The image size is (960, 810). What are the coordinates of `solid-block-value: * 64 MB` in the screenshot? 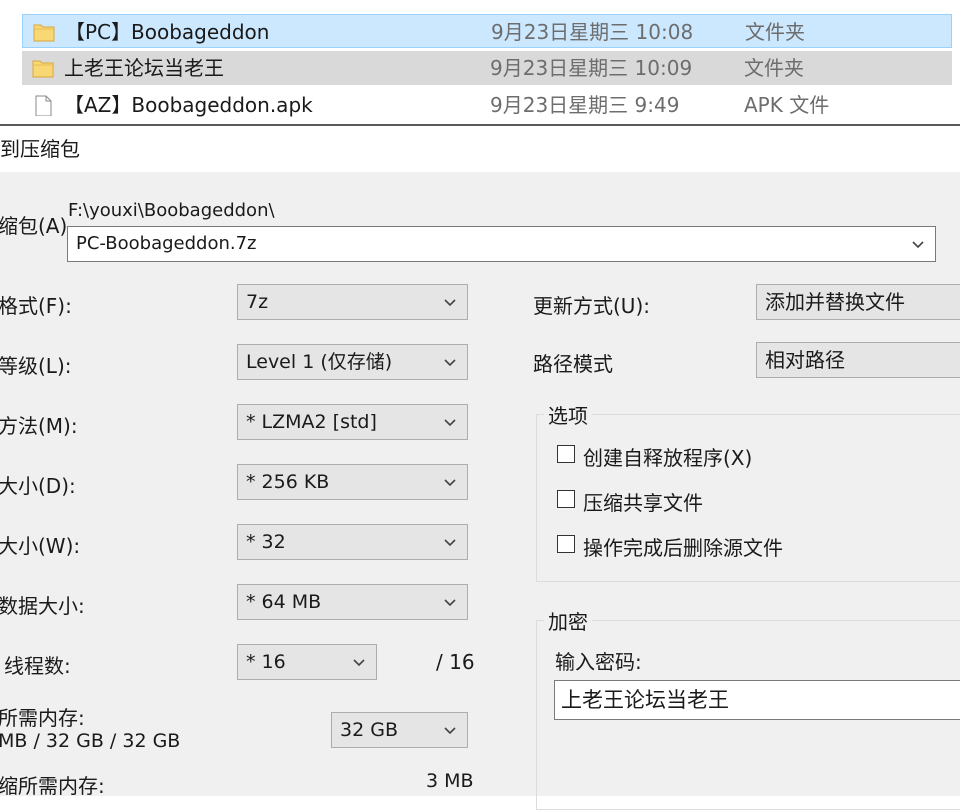 It's located at (284, 602).